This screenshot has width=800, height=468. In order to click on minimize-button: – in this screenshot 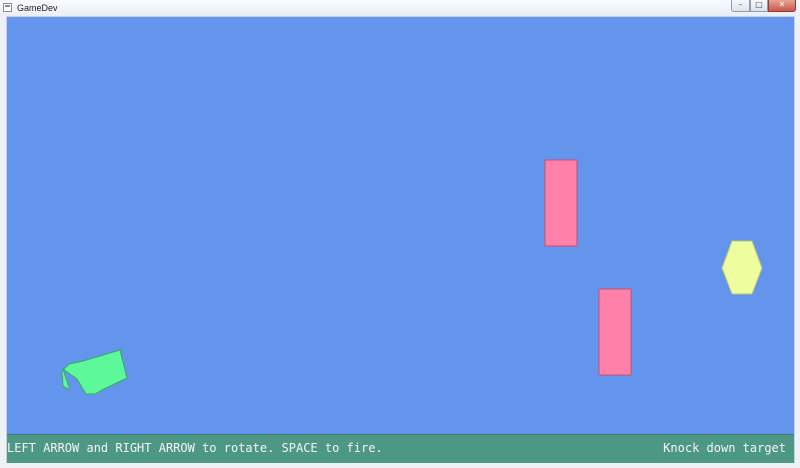, I will do `click(740, 6)`.